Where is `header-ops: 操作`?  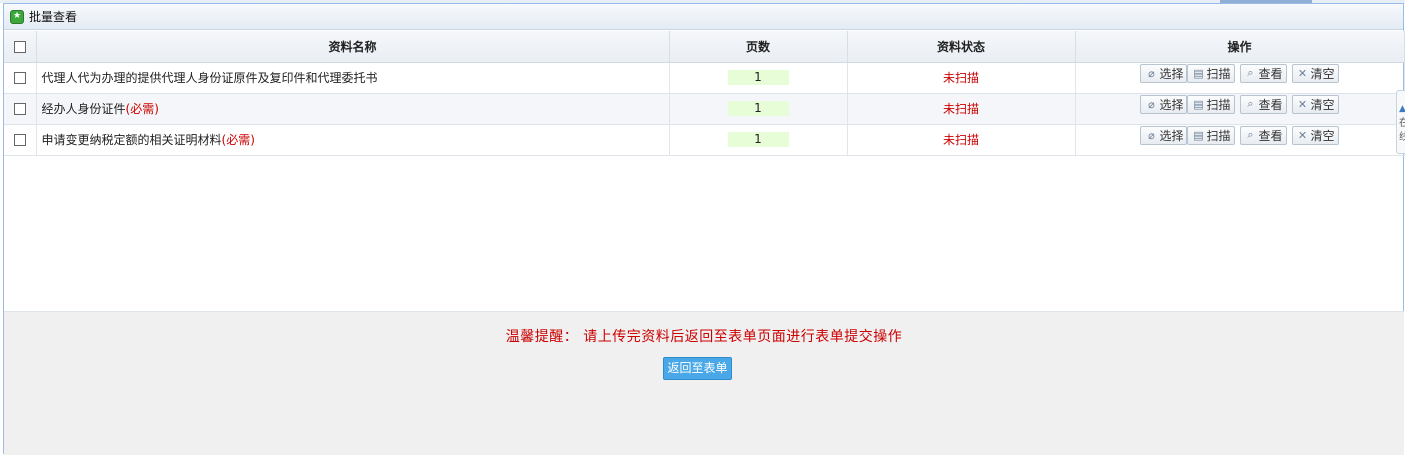
header-ops: 操作 is located at coordinates (1240, 47).